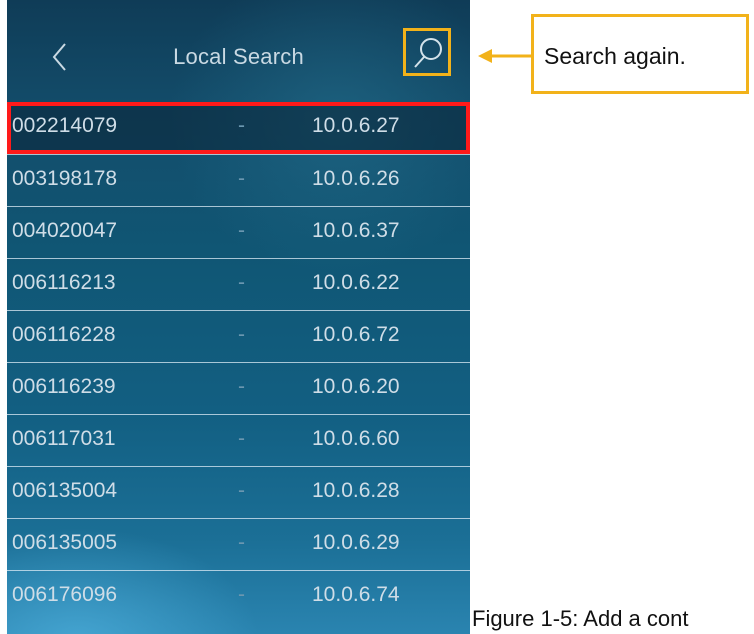 Image resolution: width=754 pixels, height=634 pixels. I want to click on device-id: 006135005, so click(65, 542).